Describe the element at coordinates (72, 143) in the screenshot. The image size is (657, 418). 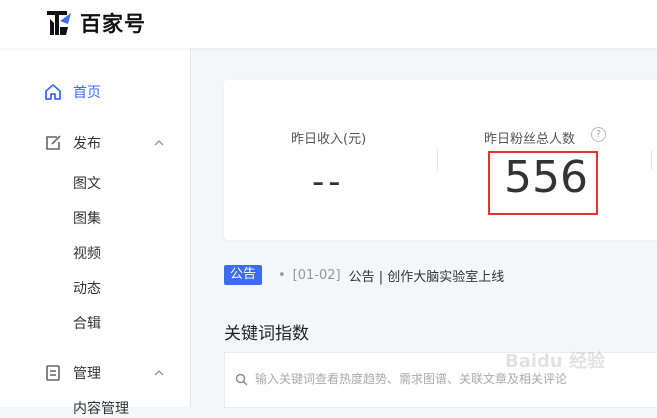
I see `sidebar-item-publish: 发布` at that location.